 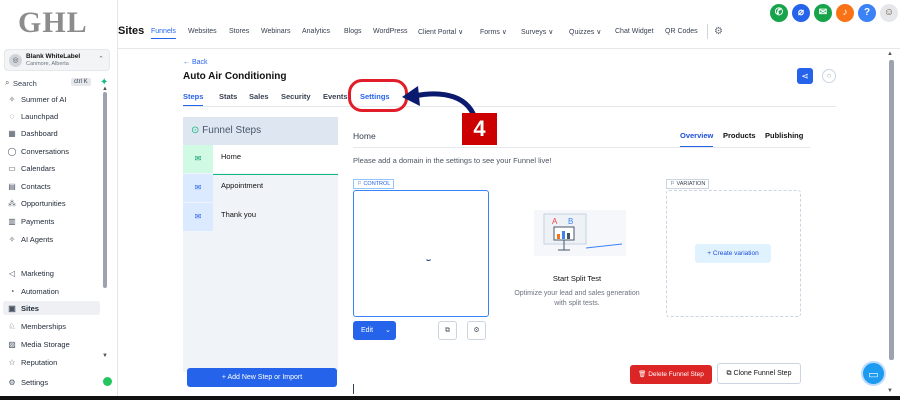 I want to click on sidebar-item-contacts: ▤ Contacts, so click(x=54, y=186).